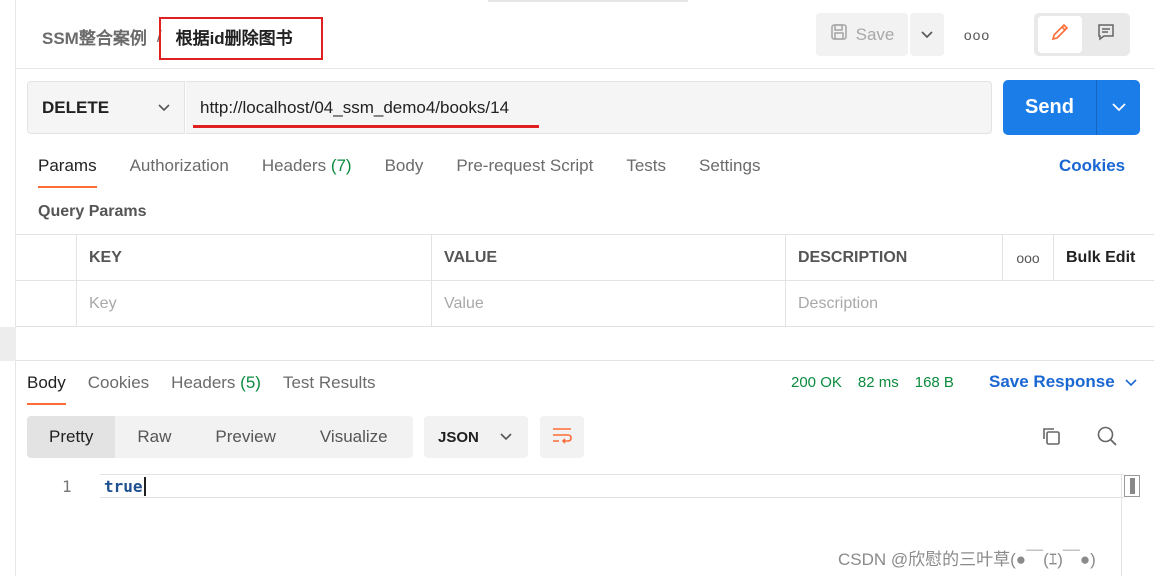 Image resolution: width=1154 pixels, height=576 pixels. Describe the element at coordinates (1121, 525) in the screenshot. I see `editor-scrollbar-track` at that location.